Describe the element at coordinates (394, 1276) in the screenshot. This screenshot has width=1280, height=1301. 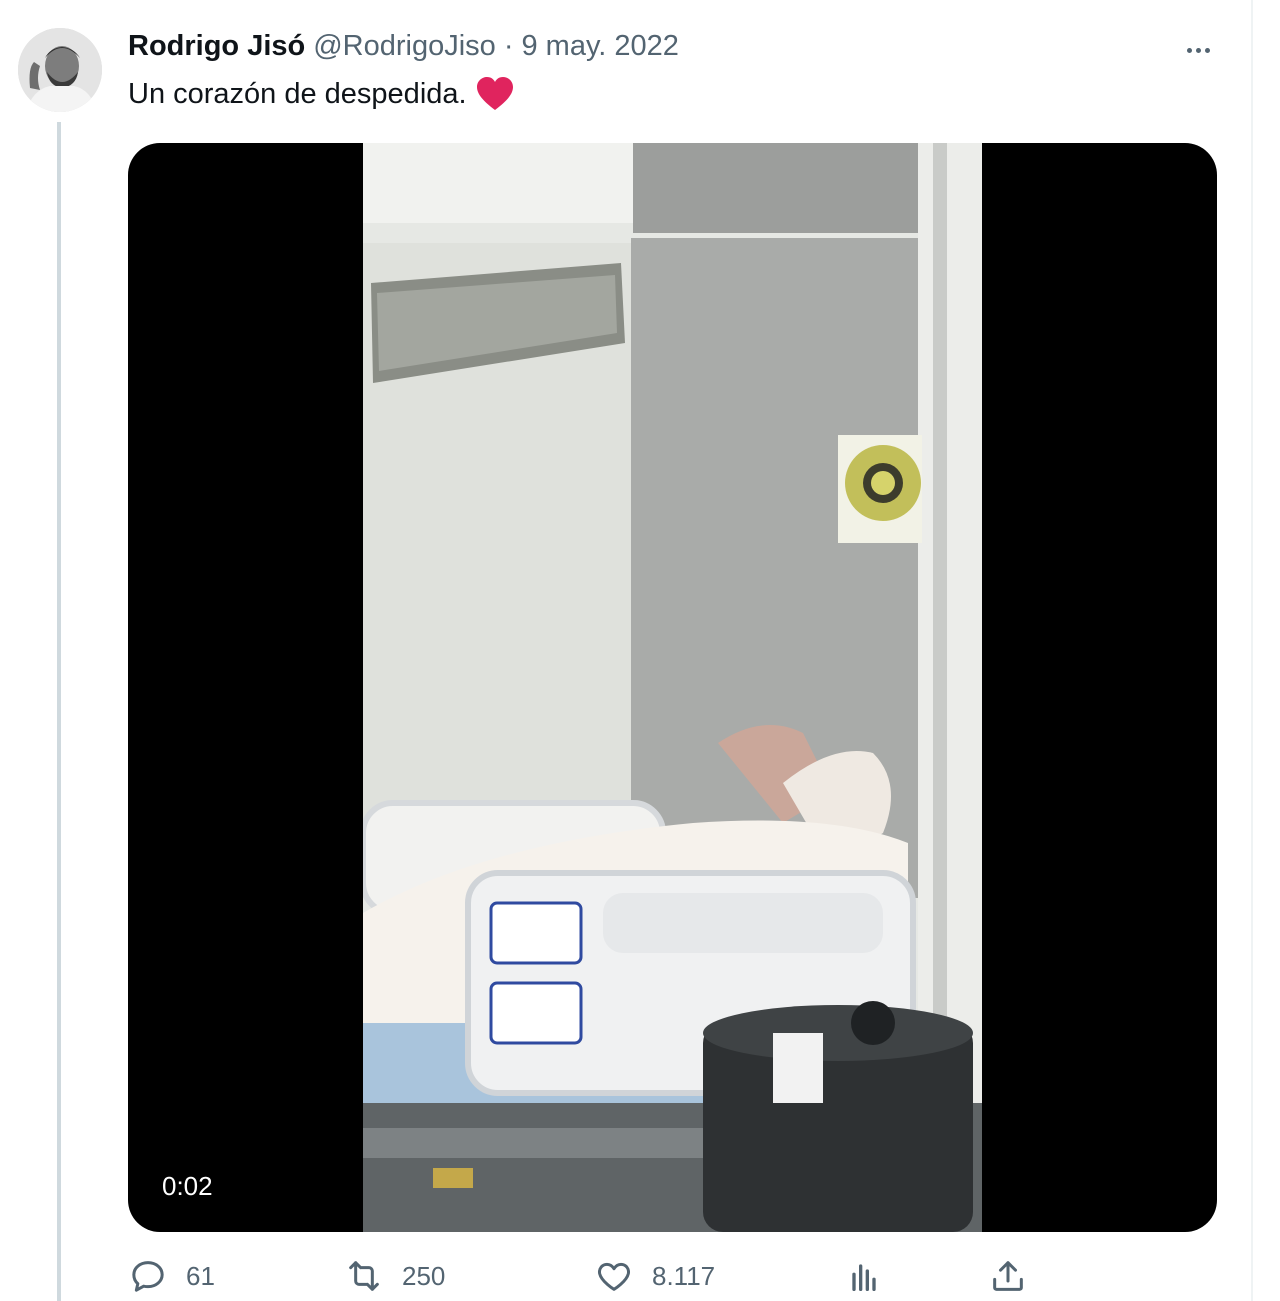
I see `retweet-button: 250` at that location.